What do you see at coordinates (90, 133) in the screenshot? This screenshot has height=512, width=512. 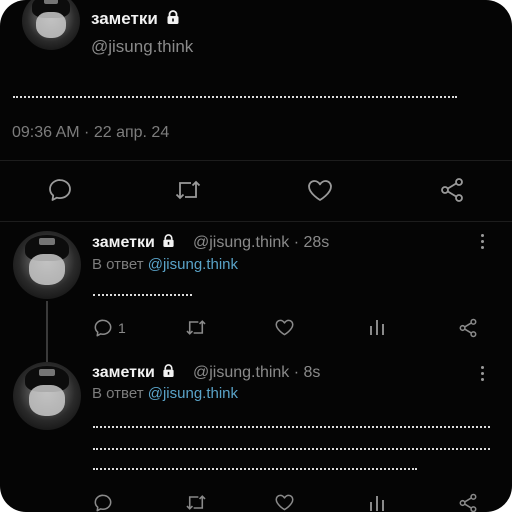 I see `tweet-timestamp: 09:36 AM · 22 апр. 24` at bounding box center [90, 133].